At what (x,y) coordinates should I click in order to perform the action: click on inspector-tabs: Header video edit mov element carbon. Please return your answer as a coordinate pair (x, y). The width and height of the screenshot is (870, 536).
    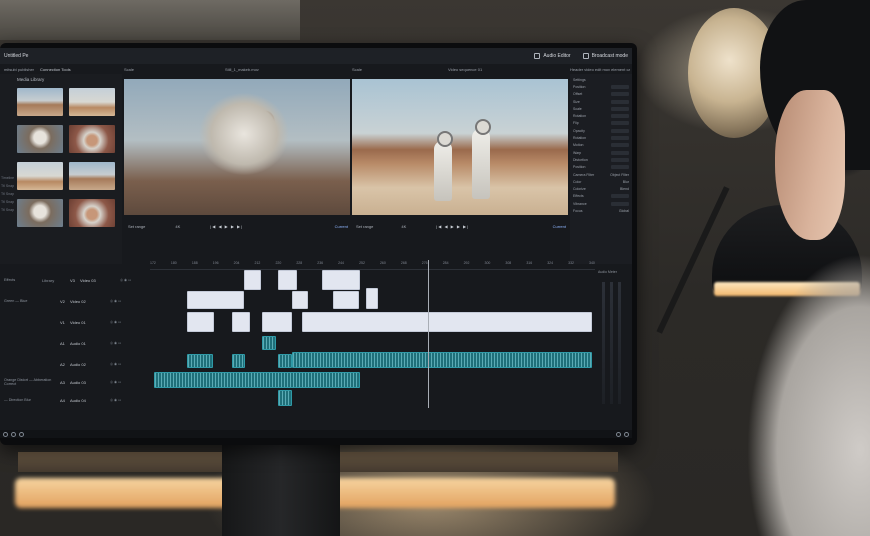
    Looking at the image, I should click on (600, 69).